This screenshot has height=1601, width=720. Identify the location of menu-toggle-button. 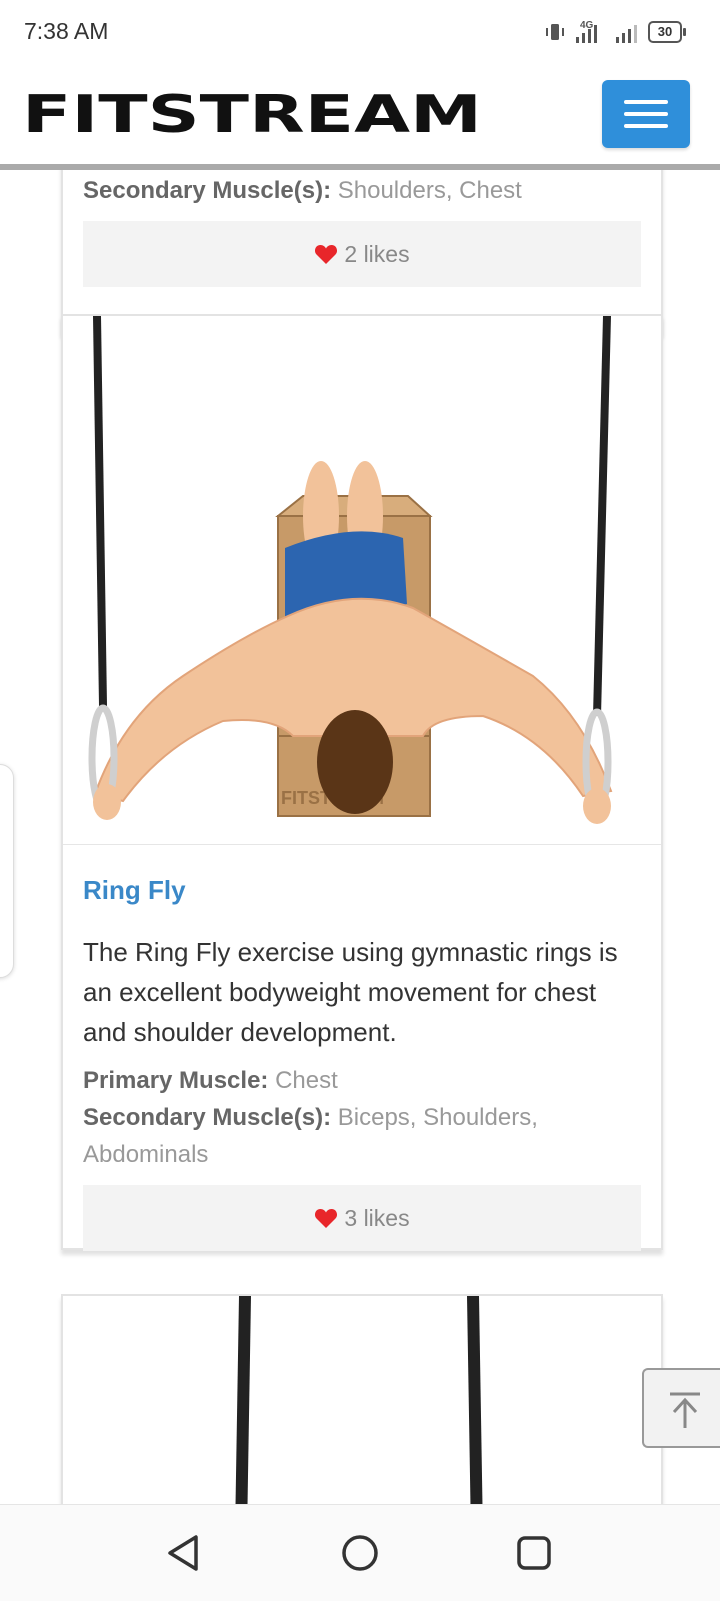
(646, 114).